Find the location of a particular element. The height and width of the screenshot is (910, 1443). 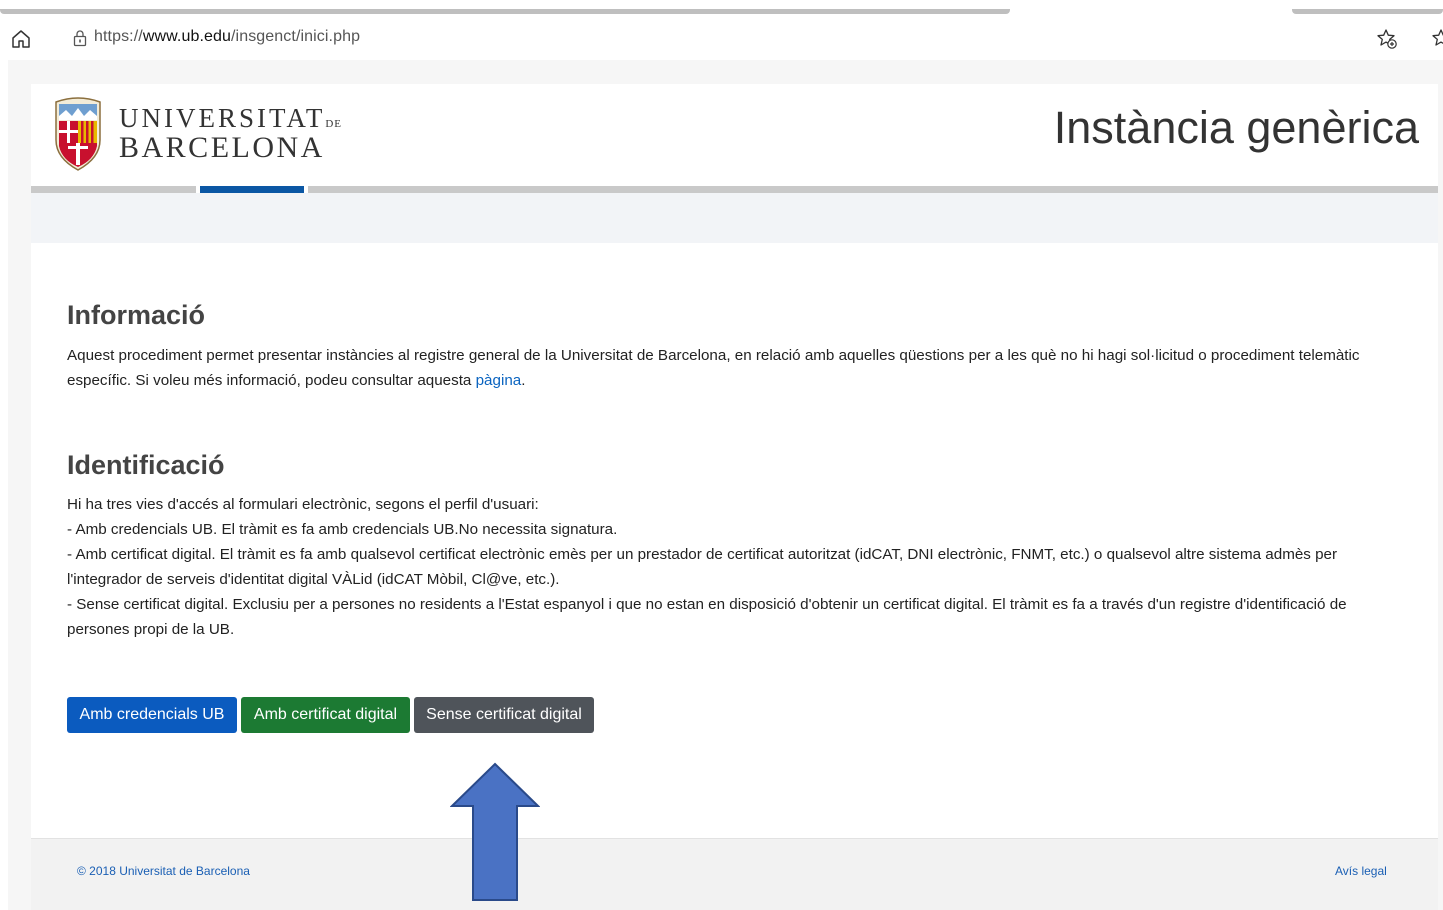

identification-heading: Identificació is located at coordinates (146, 465).